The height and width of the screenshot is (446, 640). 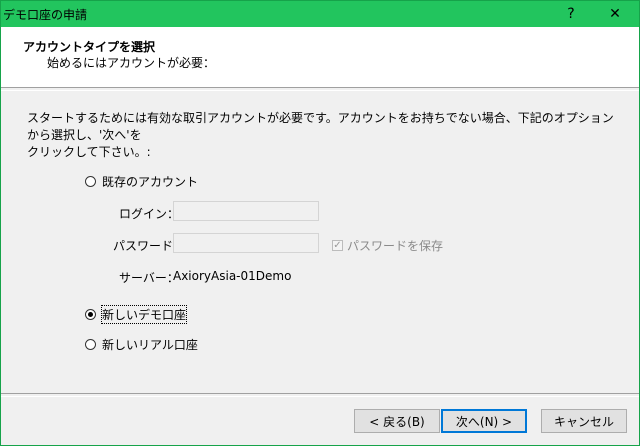 I want to click on help-button: ?, so click(x=571, y=14).